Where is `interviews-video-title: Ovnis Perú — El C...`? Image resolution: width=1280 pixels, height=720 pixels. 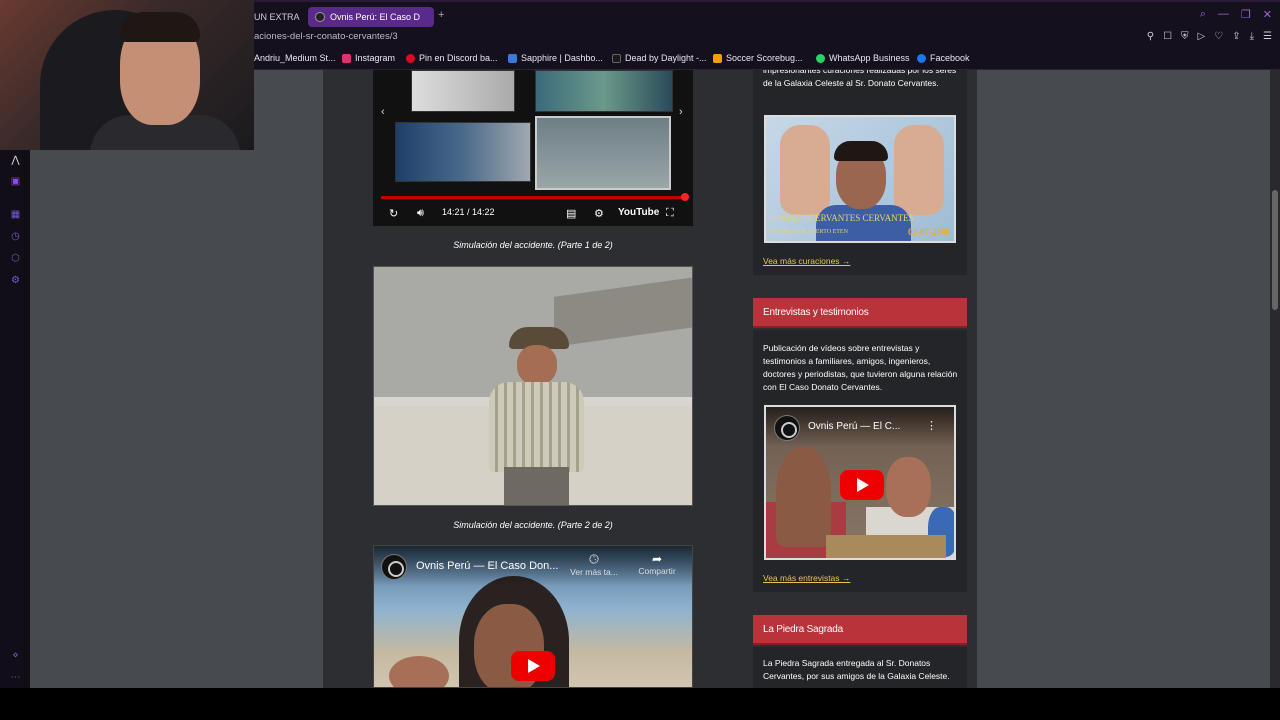 interviews-video-title: Ovnis Perú — El C... is located at coordinates (854, 426).